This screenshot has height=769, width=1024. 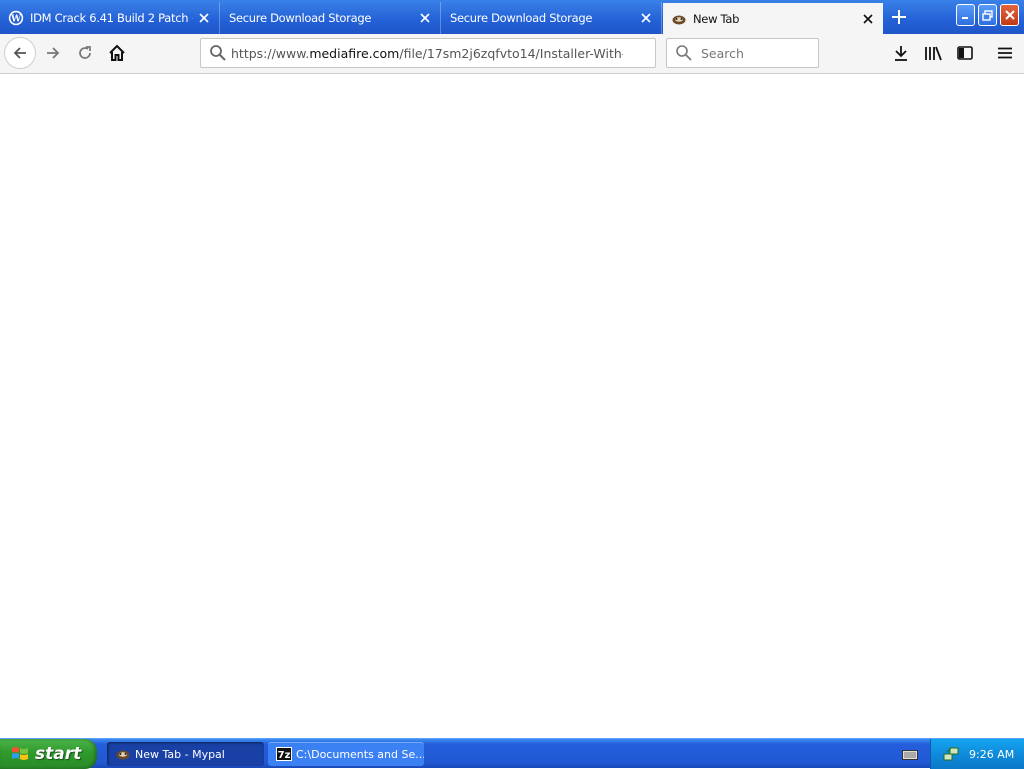 What do you see at coordinates (991, 754) in the screenshot?
I see `clock: 9:26 AM` at bounding box center [991, 754].